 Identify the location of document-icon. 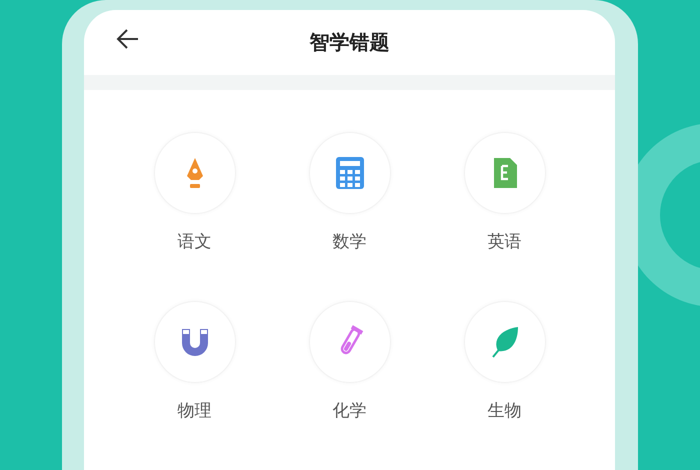
(505, 173).